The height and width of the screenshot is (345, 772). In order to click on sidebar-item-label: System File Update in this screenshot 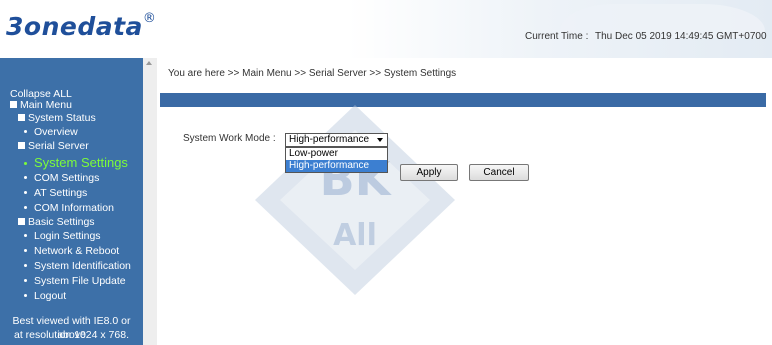, I will do `click(80, 281)`.